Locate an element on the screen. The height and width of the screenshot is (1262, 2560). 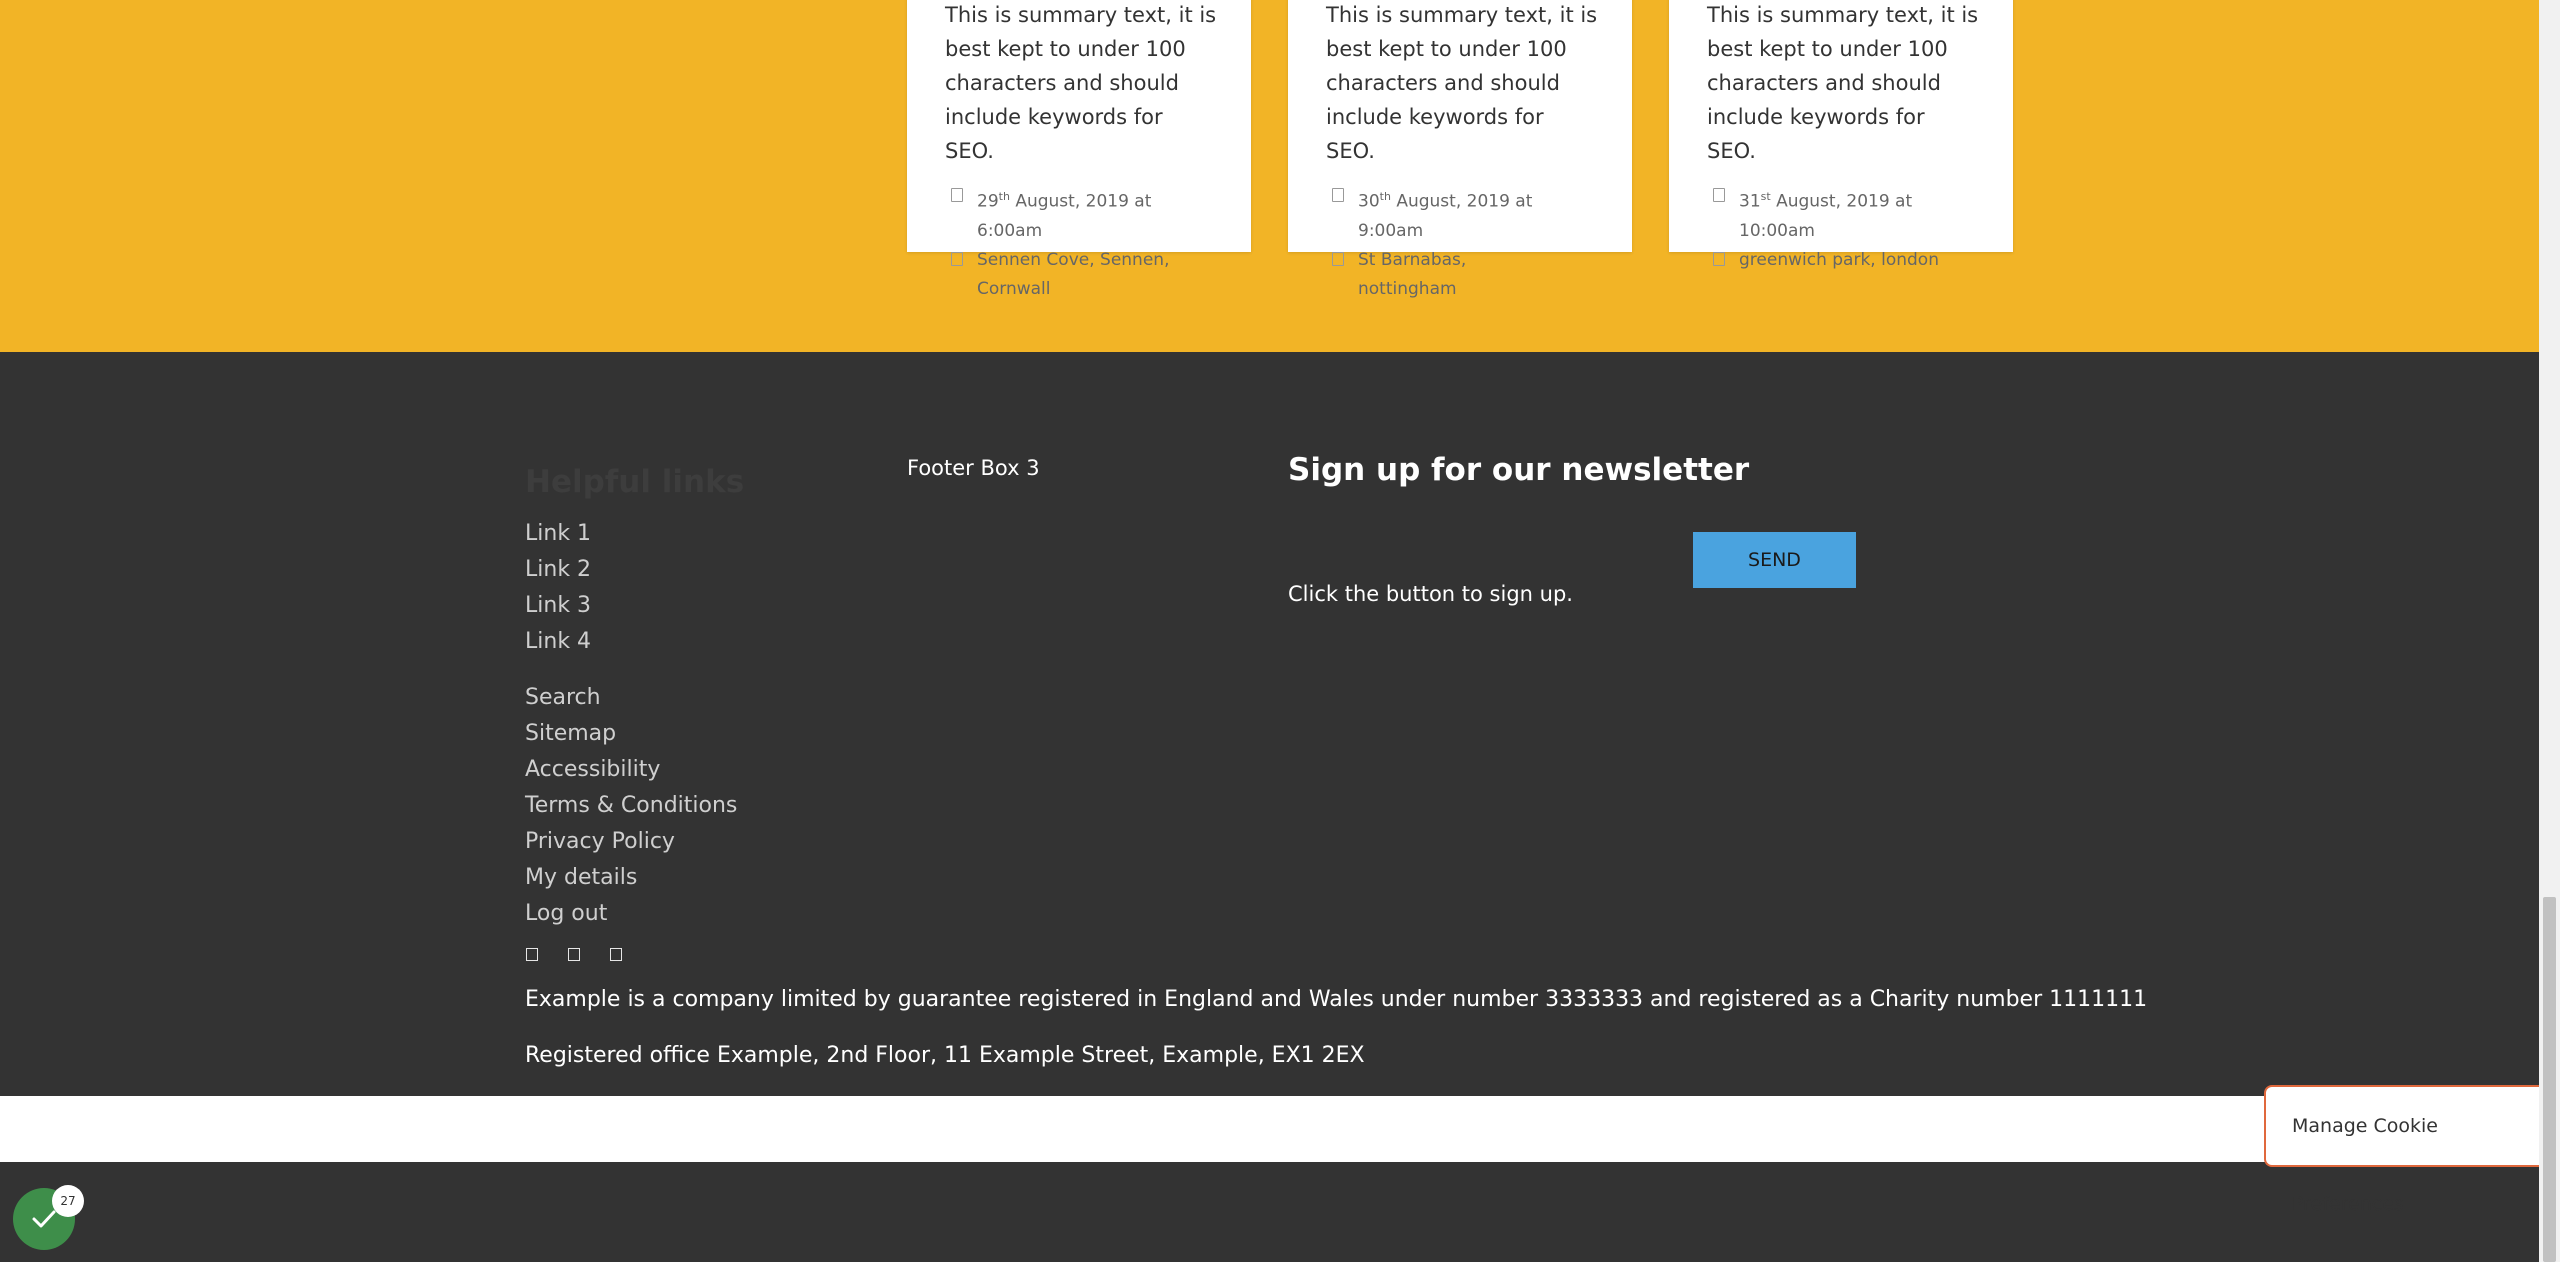
footer-box-3: Footer Box 3 is located at coordinates (973, 468).